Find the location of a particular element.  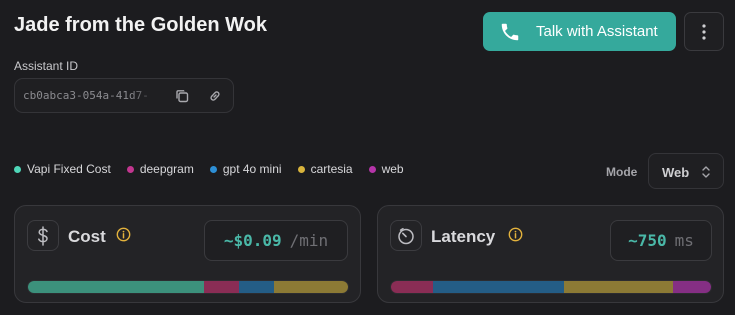

bar-segment-web is located at coordinates (691, 287).